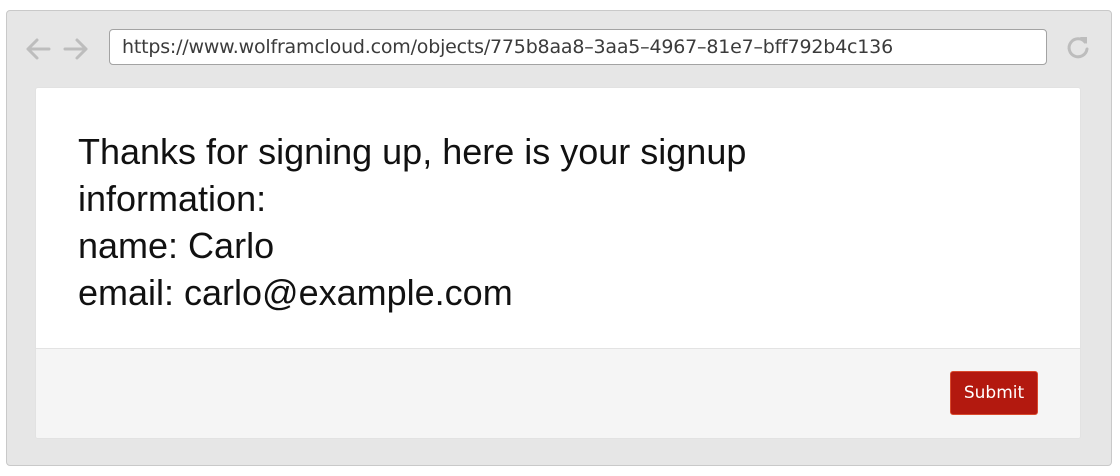 Image resolution: width=1120 pixels, height=476 pixels. I want to click on arrow-left-icon, so click(38, 49).